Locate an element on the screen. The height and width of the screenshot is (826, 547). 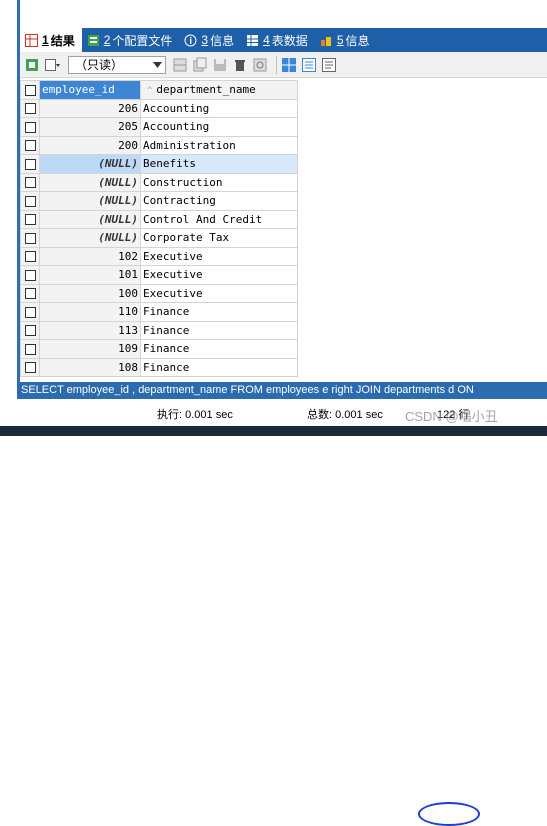
tab-profiles: 2 个配置文件 is located at coordinates (131, 40).